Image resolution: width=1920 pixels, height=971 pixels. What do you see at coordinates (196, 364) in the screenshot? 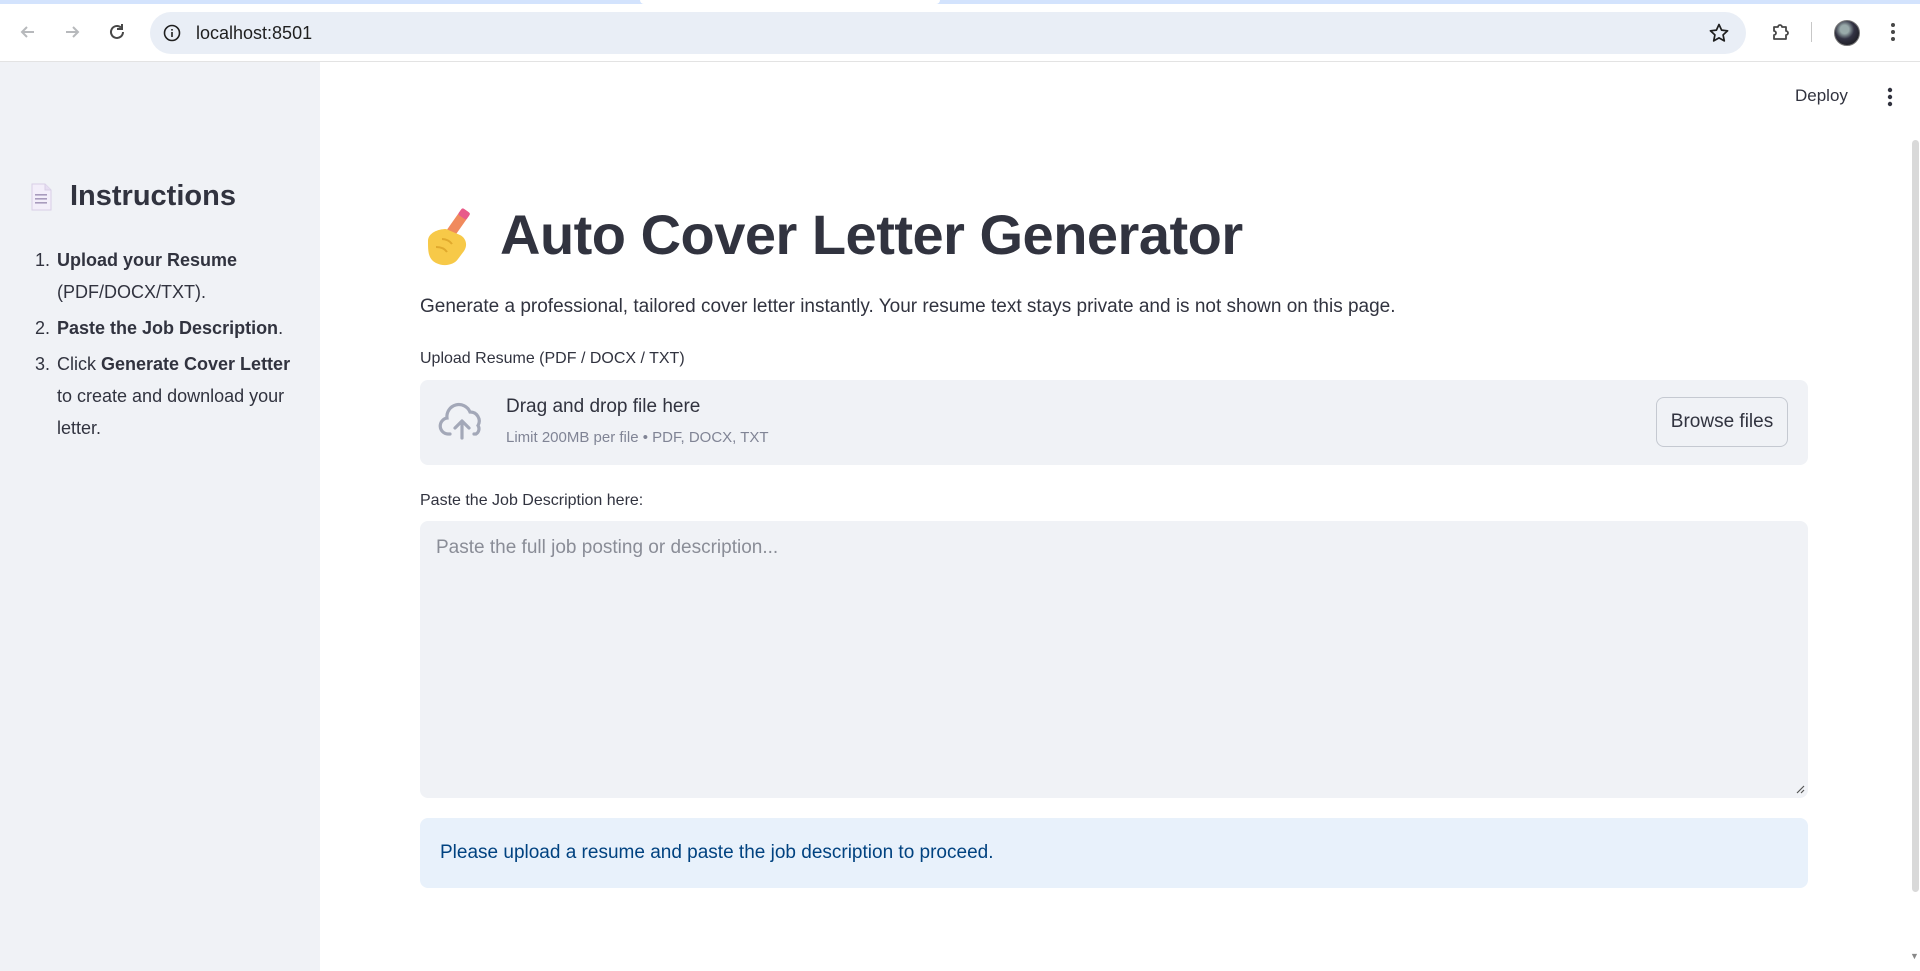
I see `step-bold: Generate Cover Letter` at bounding box center [196, 364].